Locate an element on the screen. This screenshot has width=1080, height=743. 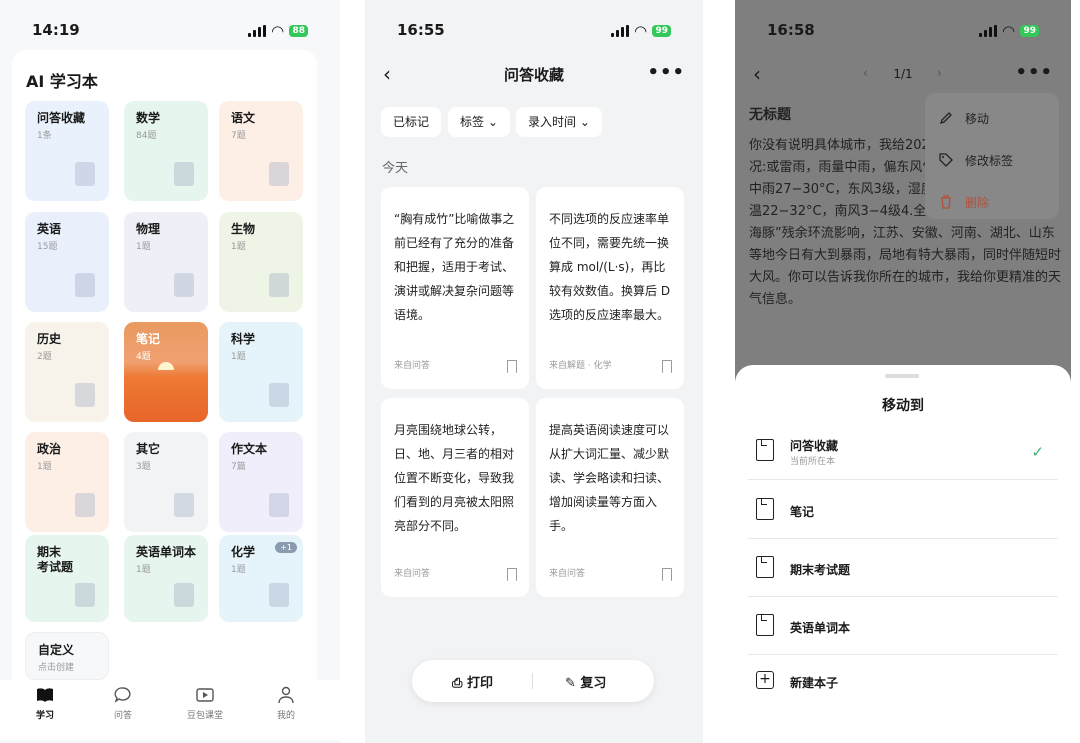
tag-icon is located at coordinates (946, 160).